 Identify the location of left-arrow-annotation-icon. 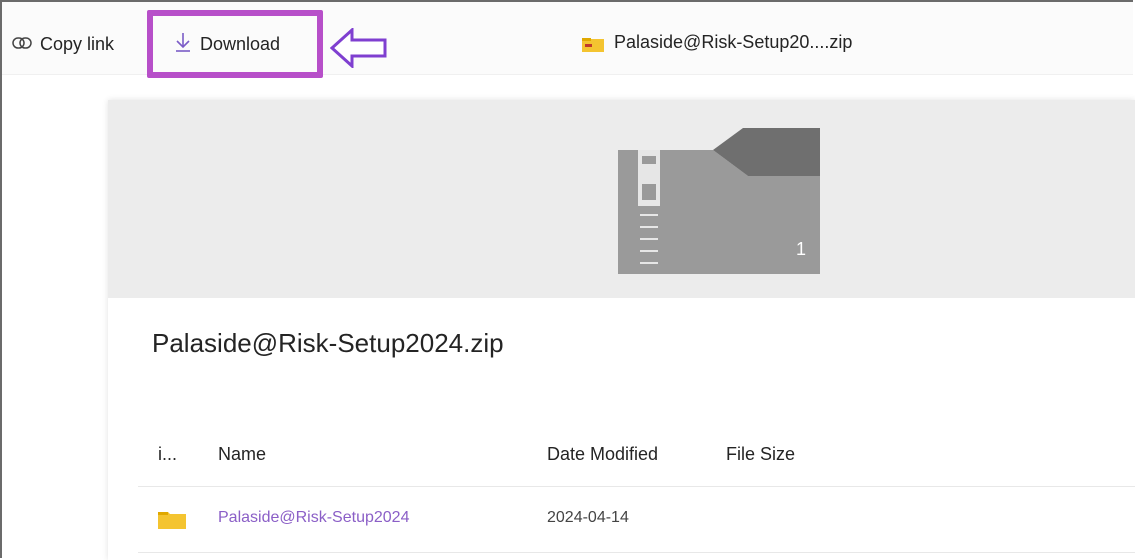
(358, 48).